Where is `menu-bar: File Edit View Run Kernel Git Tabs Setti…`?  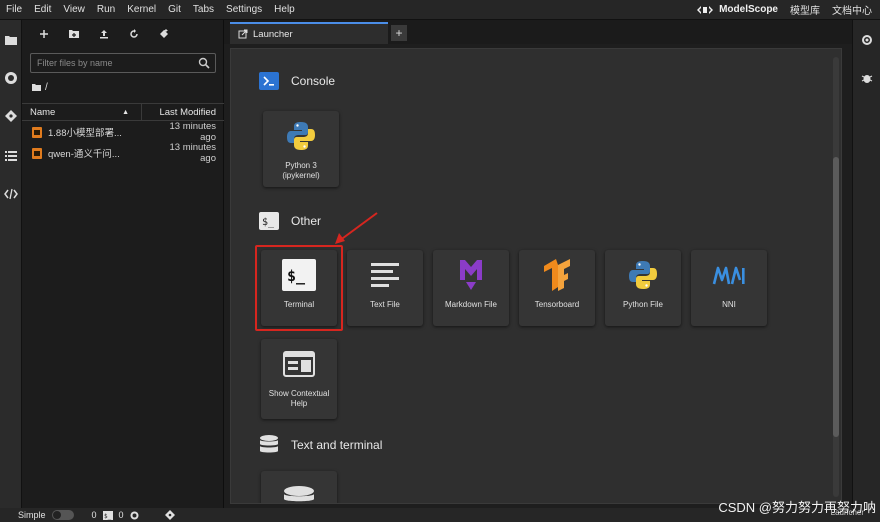 menu-bar: File Edit View Run Kernel Git Tabs Setti… is located at coordinates (440, 10).